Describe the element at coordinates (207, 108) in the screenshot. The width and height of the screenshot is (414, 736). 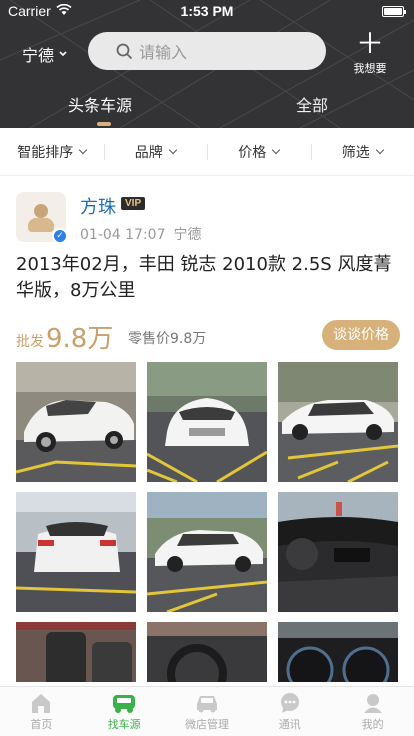
I see `header-tabs: 头条车源 全部` at that location.